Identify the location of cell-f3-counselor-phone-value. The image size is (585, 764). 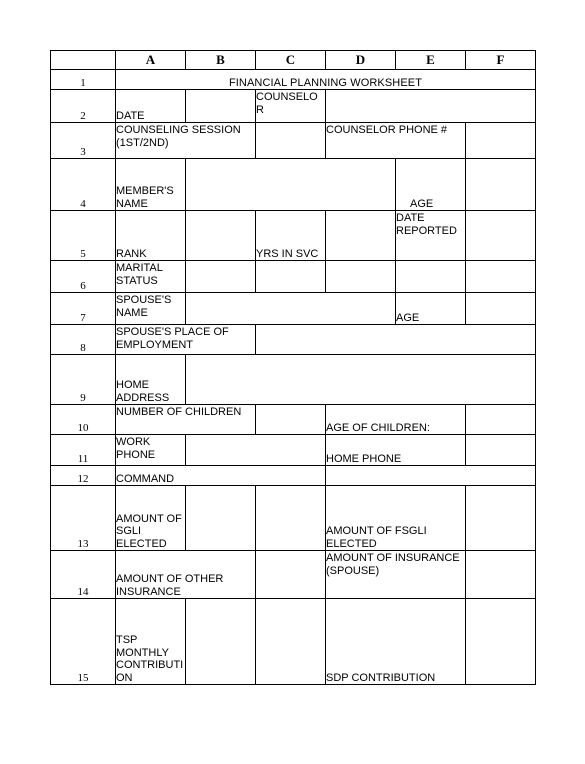
(500, 140).